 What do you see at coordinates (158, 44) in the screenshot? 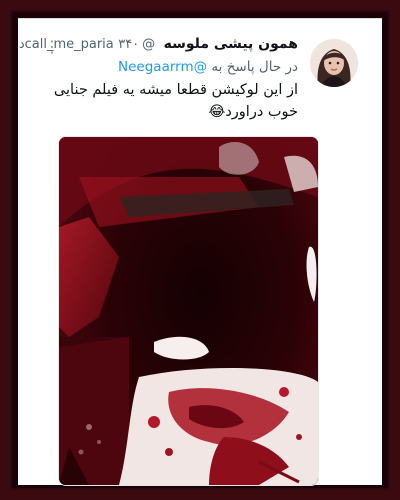
I see `tweet-header: همون پیشی ملوسه @call_me_paria ۳۴۰د` at bounding box center [158, 44].